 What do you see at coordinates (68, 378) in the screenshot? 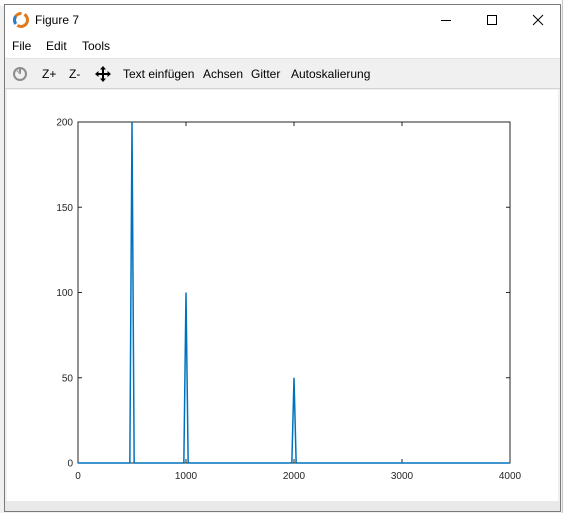
I see `y-tick-label: 50` at bounding box center [68, 378].